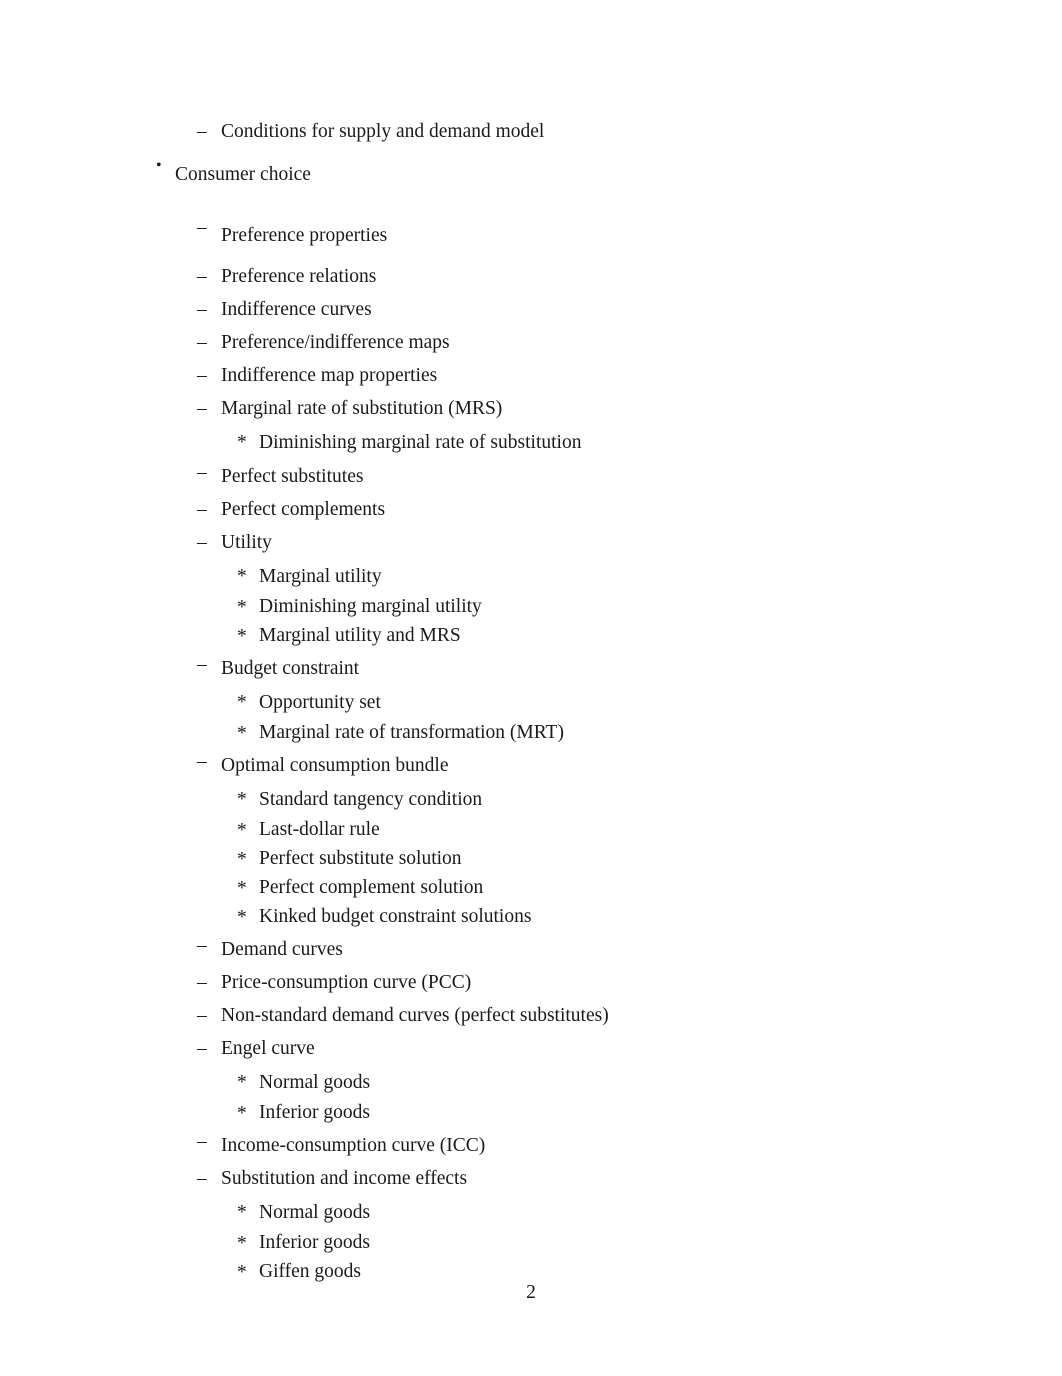 This screenshot has height=1376, width=1062. I want to click on outline-item-label: Perfect substitutes, so click(292, 476).